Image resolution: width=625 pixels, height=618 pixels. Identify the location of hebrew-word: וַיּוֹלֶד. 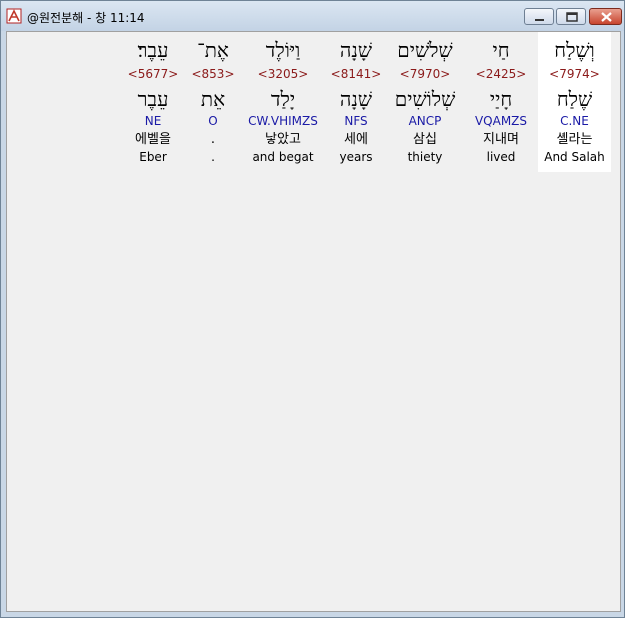
(283, 50).